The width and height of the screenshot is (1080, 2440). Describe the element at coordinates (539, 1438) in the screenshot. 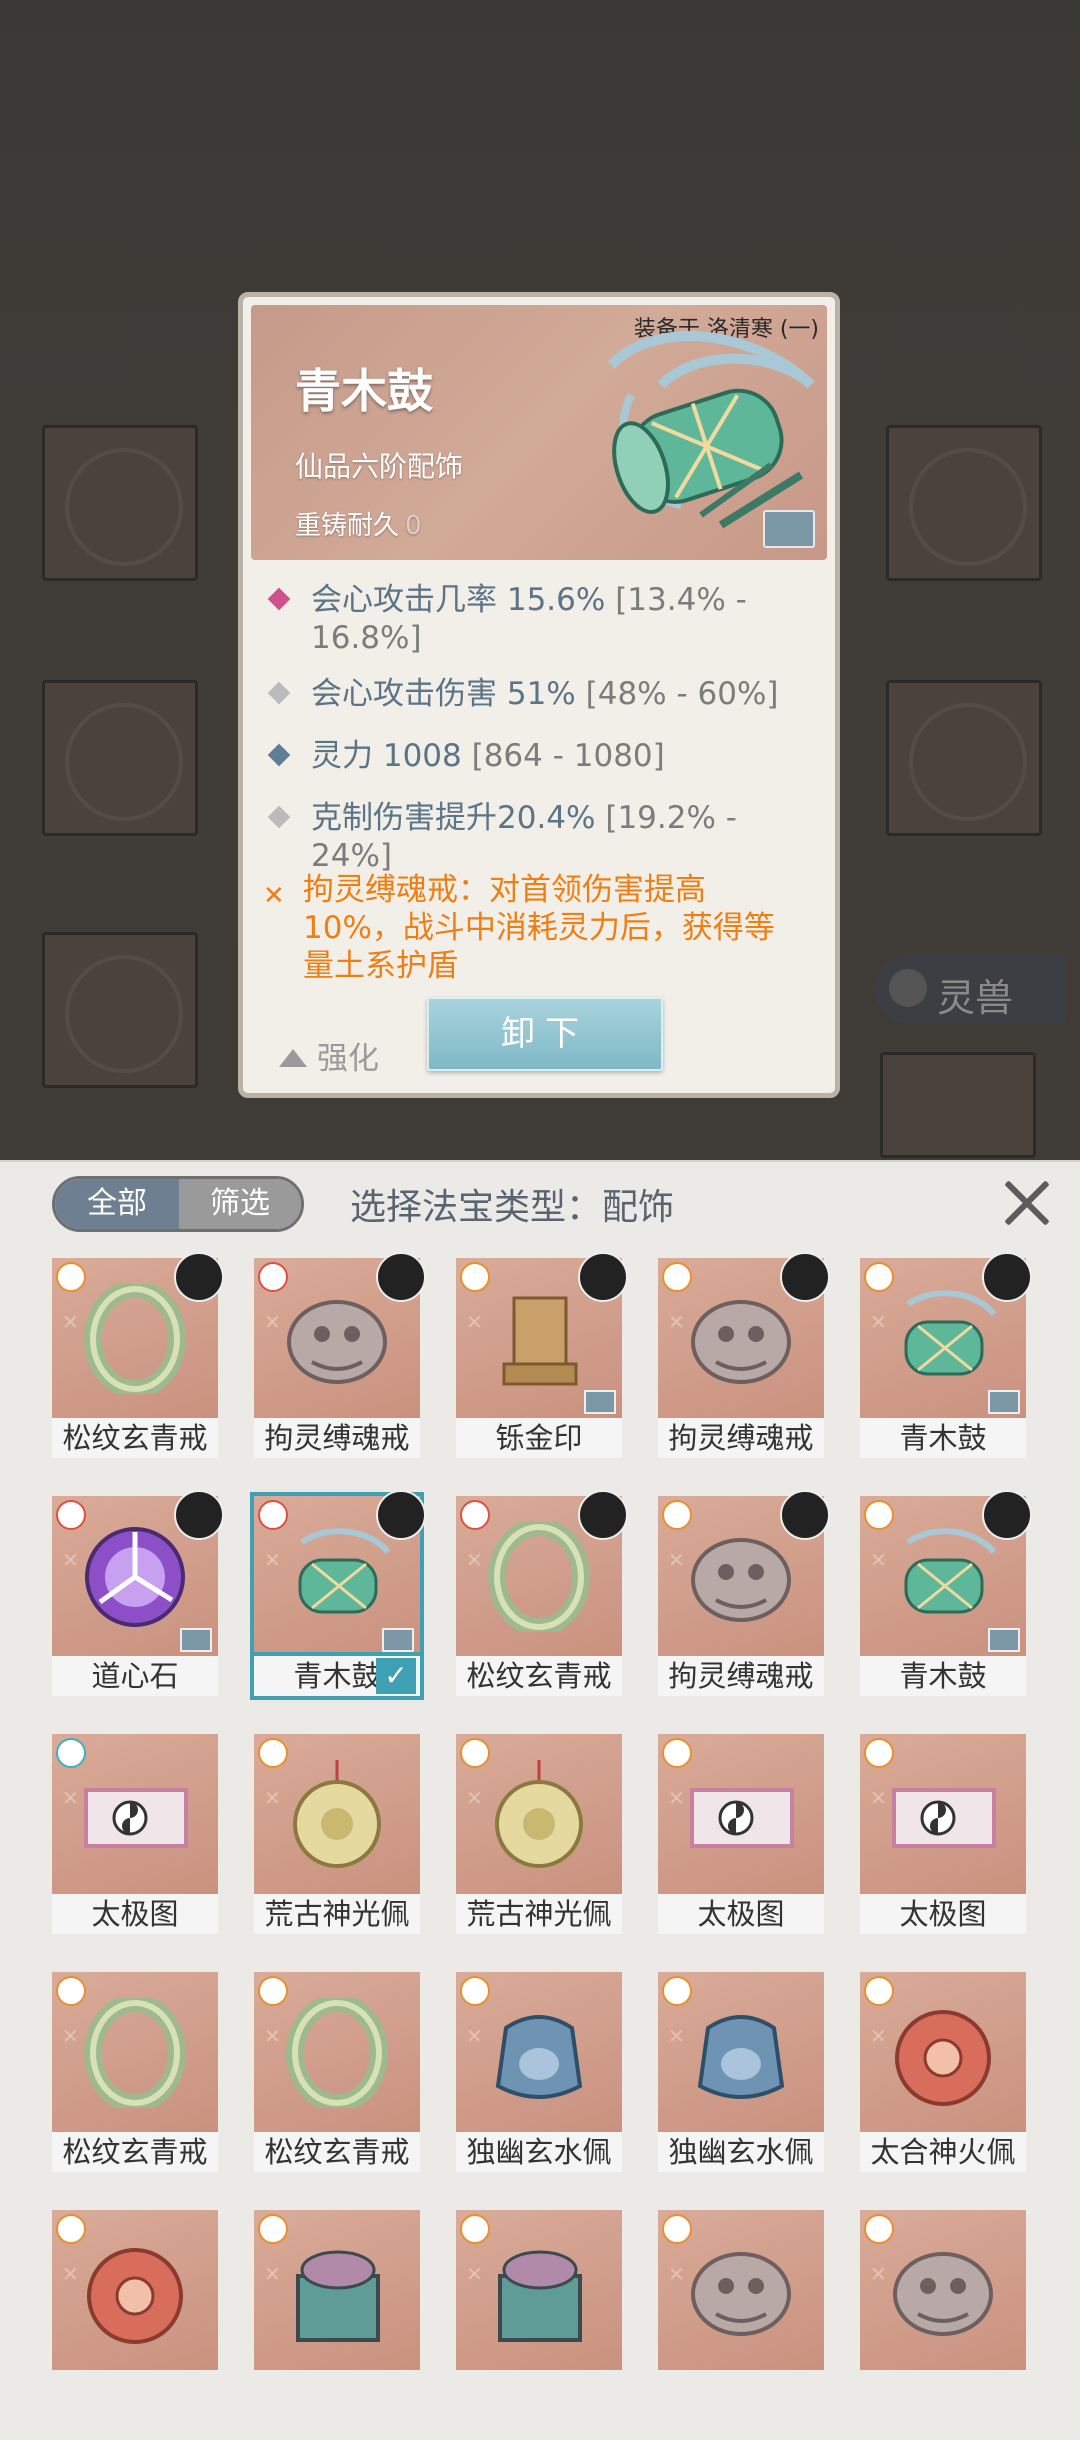

I see `item-label: 铄金印` at that location.